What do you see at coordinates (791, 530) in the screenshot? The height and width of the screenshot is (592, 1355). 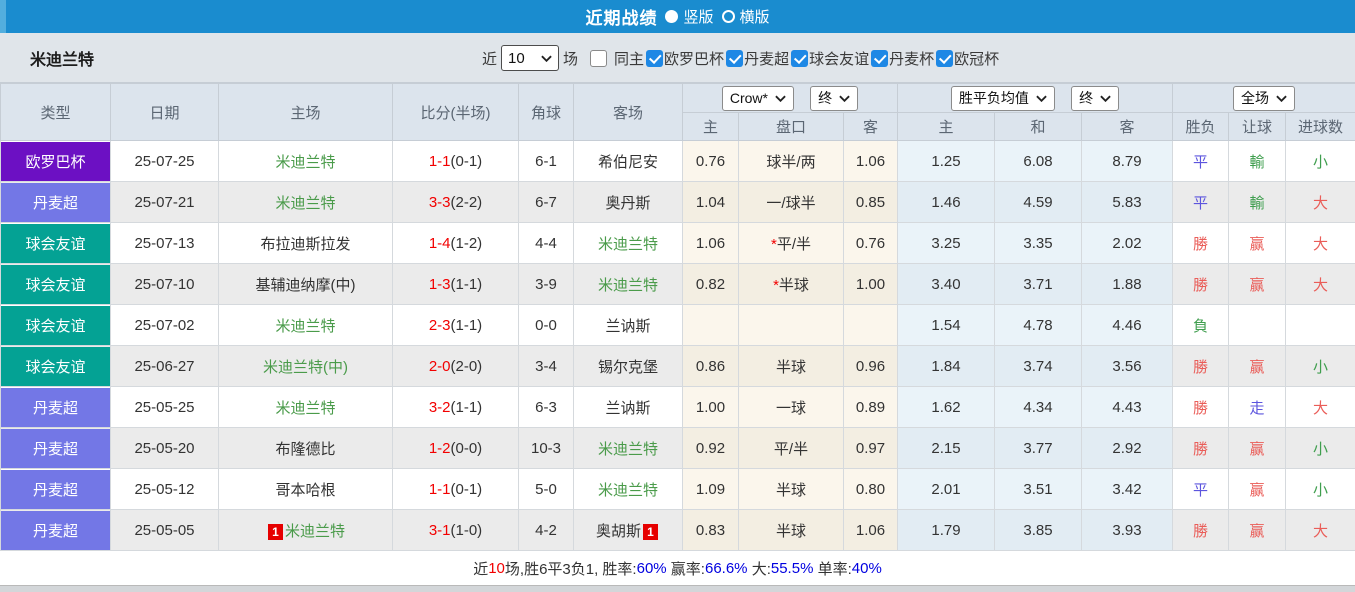 I see `asian-handicap: *半球` at bounding box center [791, 530].